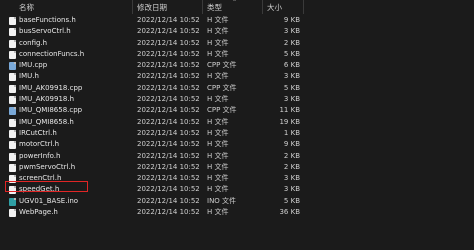 The image size is (474, 250). I want to click on file-row: WebPage.h 2022/12/14 10:52 H 文件 36 KB, so click(237, 212).